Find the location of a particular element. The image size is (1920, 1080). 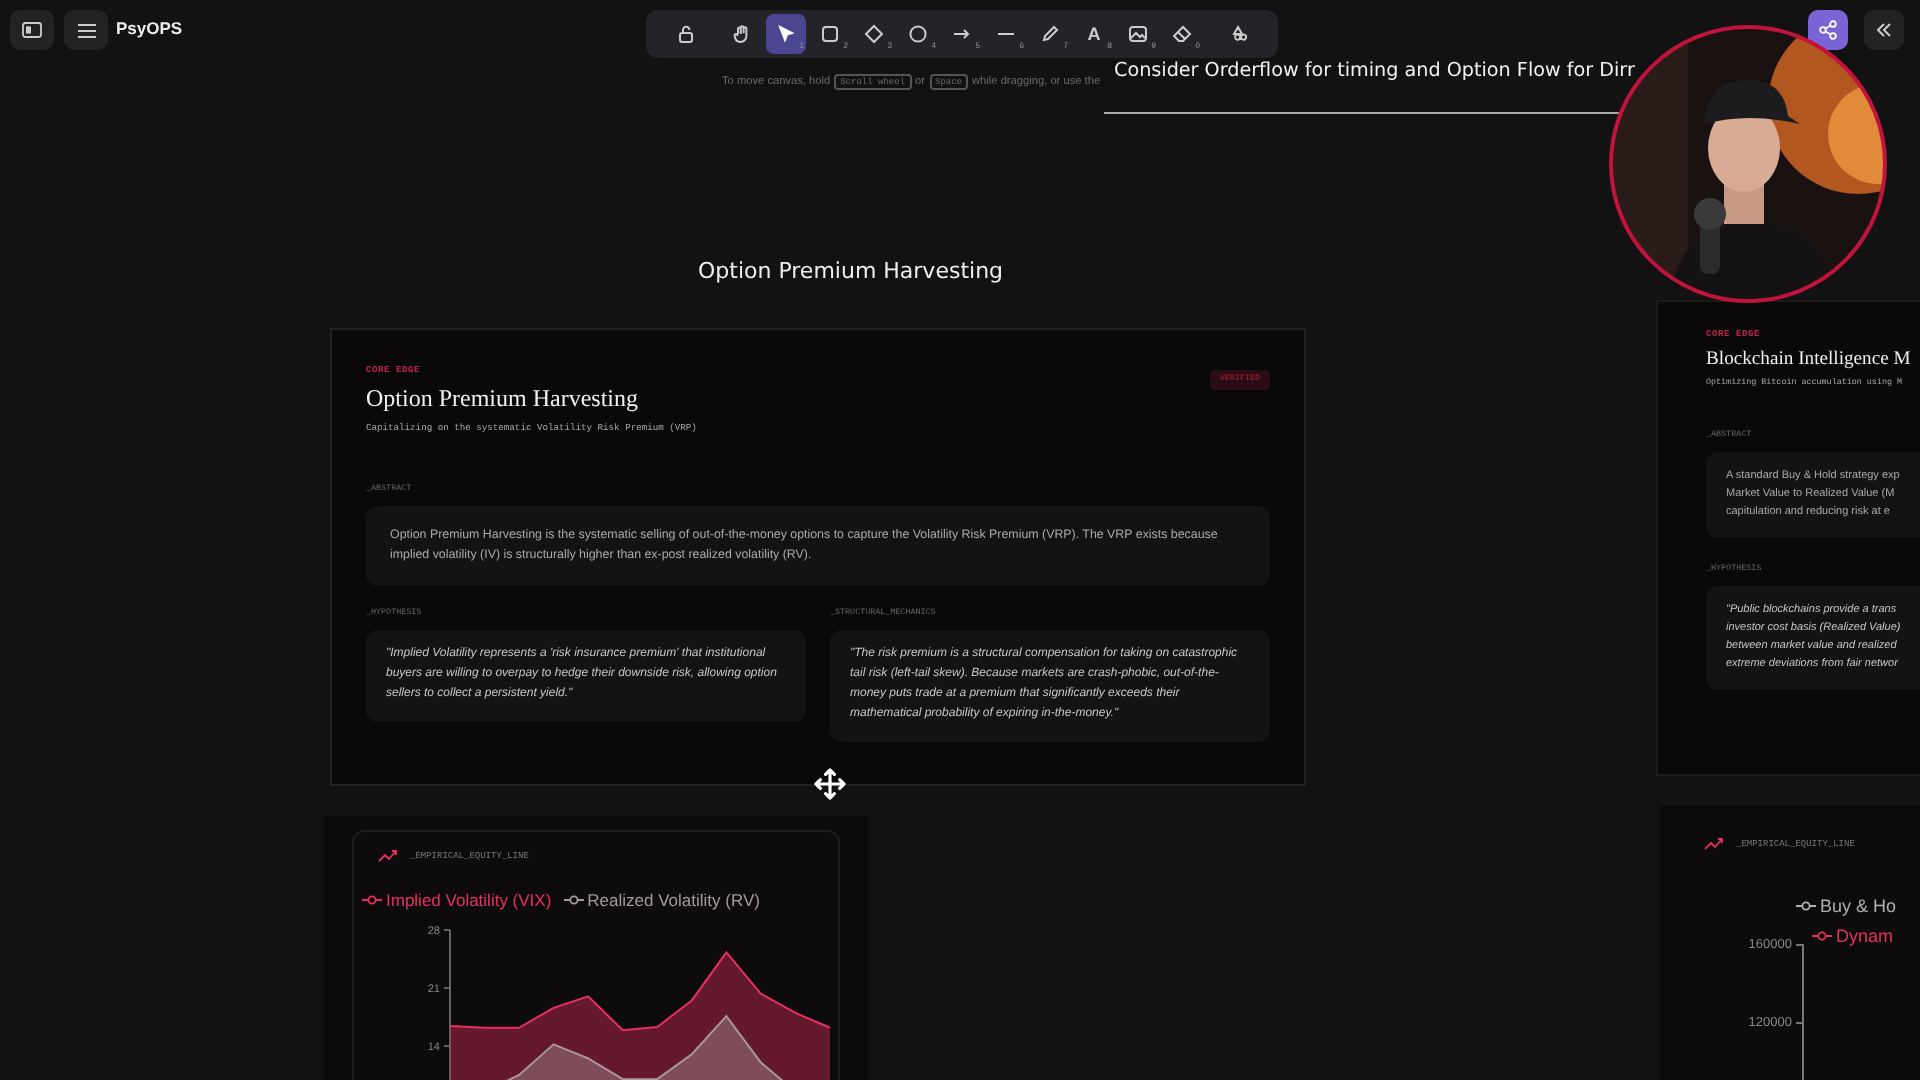

share-icon is located at coordinates (1828, 30).